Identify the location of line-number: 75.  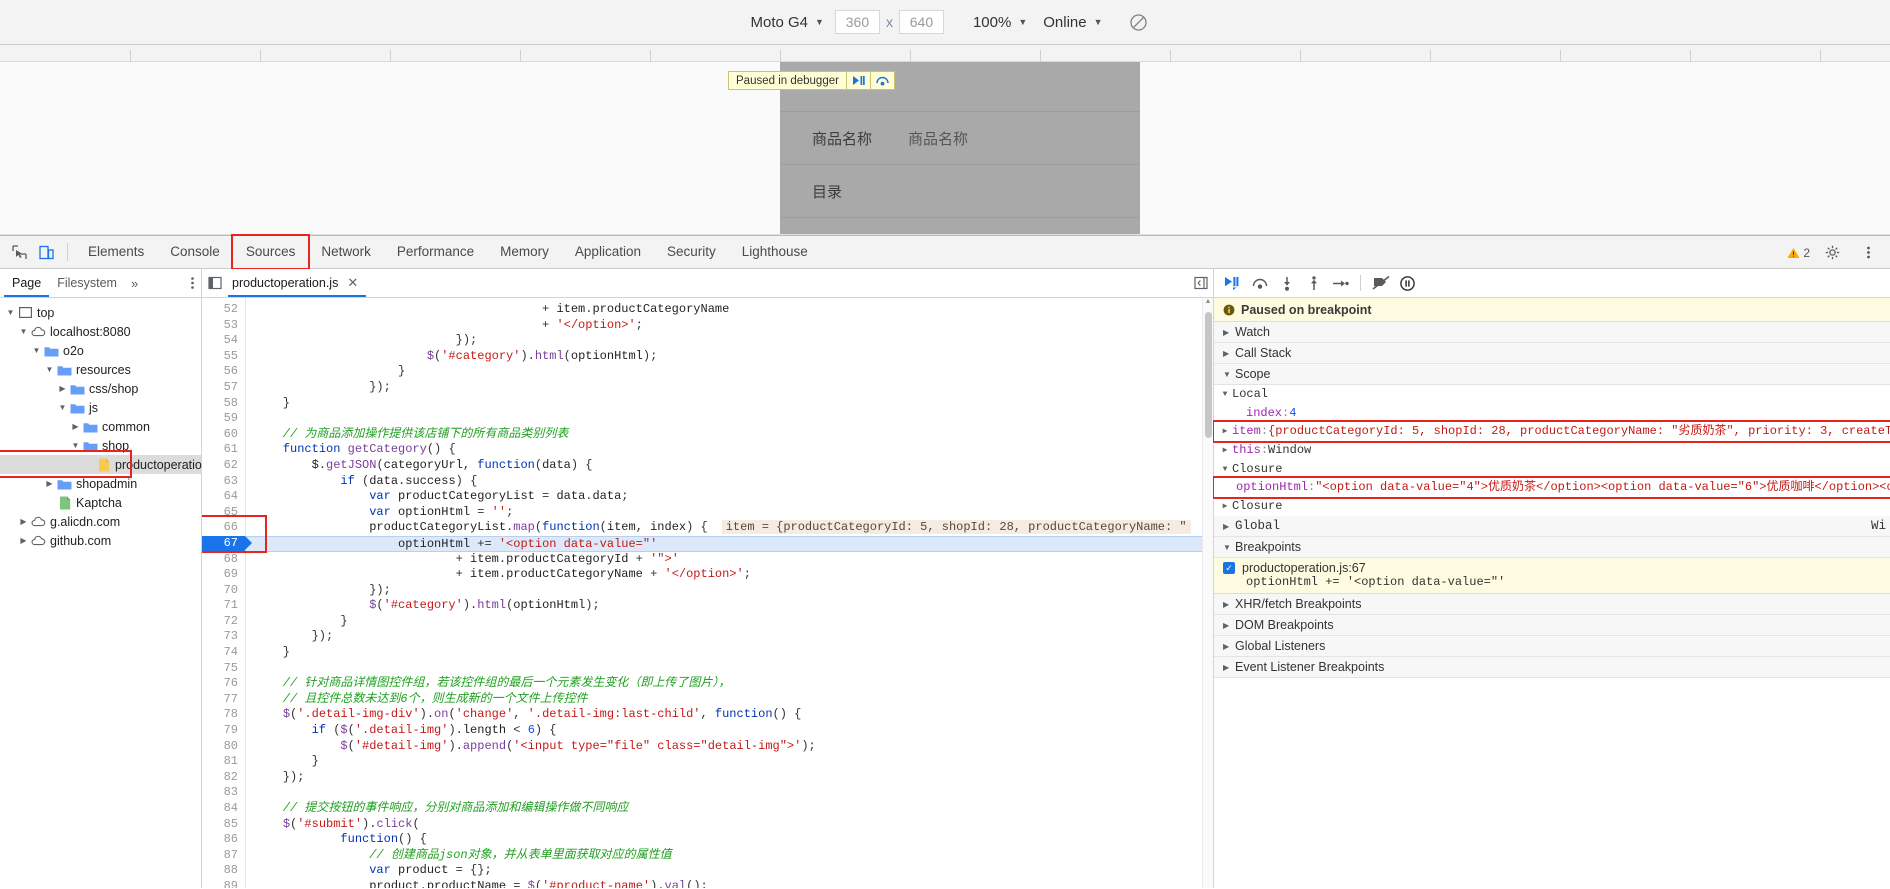
(223, 669).